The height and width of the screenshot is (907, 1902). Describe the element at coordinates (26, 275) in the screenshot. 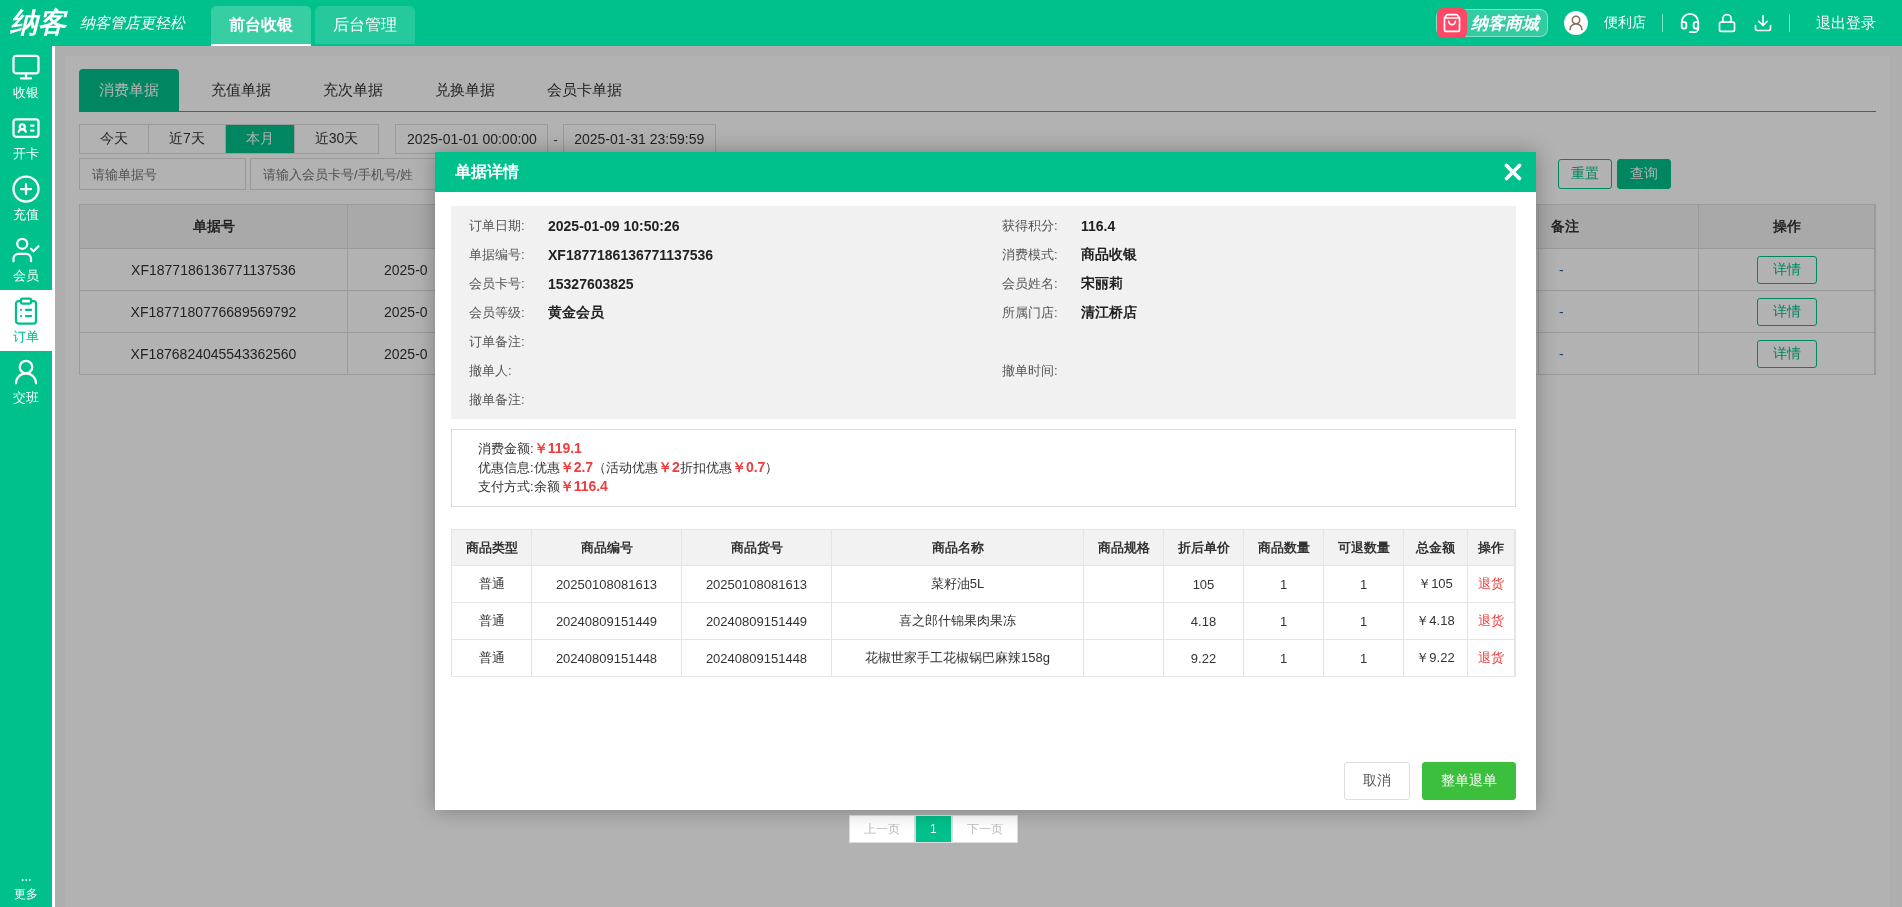

I see `sidebar-label: 会员` at that location.